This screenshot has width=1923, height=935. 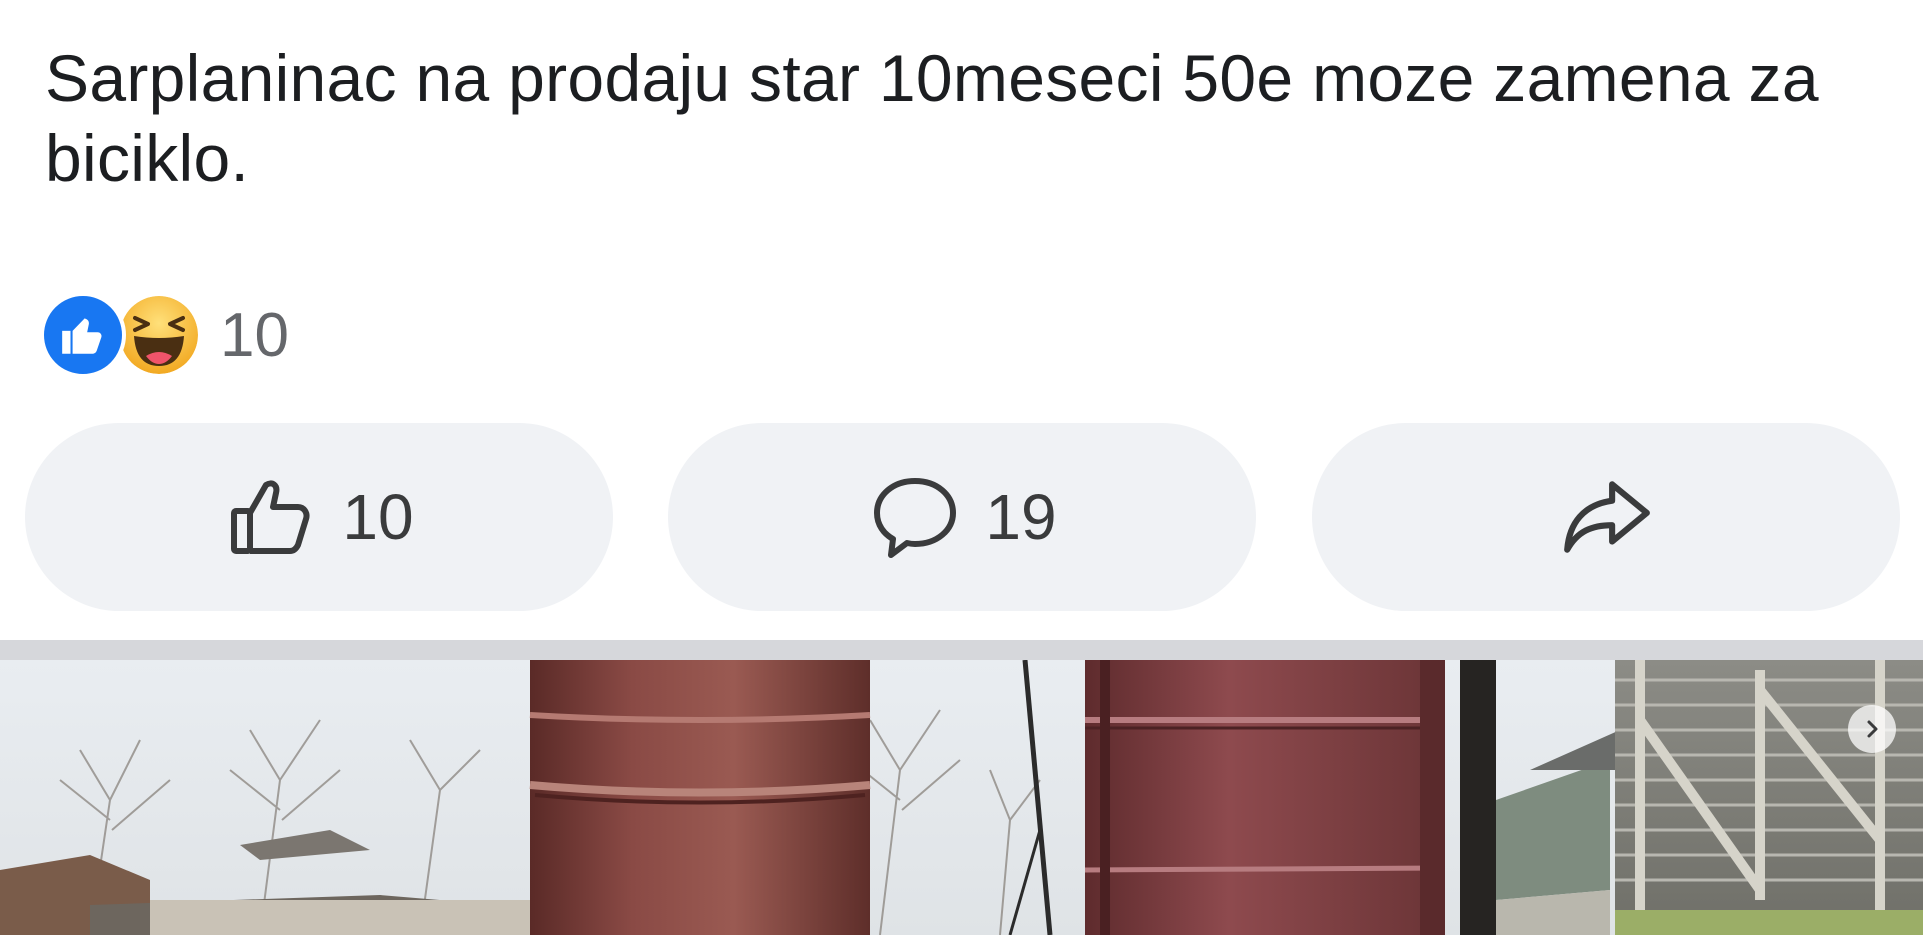 What do you see at coordinates (159, 335) in the screenshot?
I see `haha-reaction-icon` at bounding box center [159, 335].